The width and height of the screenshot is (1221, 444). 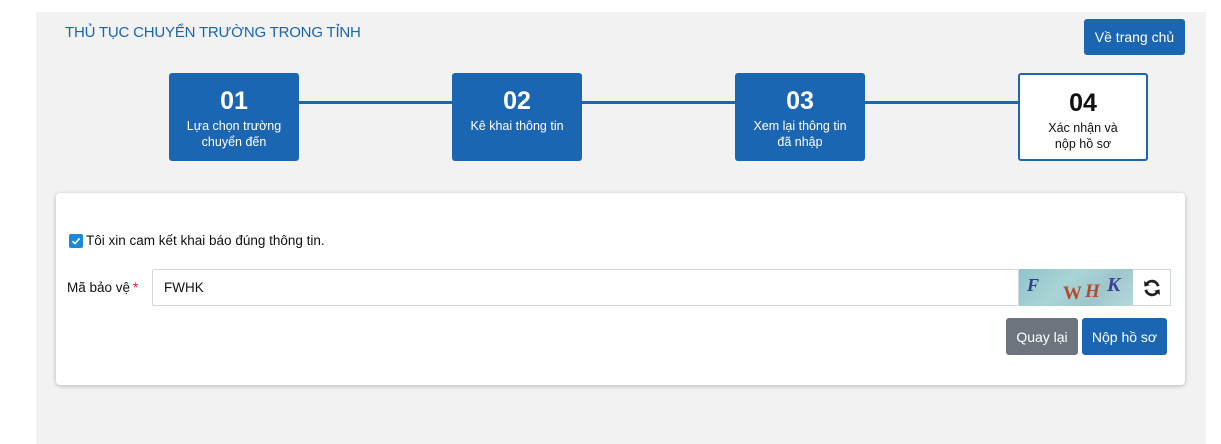 I want to click on step-number: 04, so click(x=1083, y=103).